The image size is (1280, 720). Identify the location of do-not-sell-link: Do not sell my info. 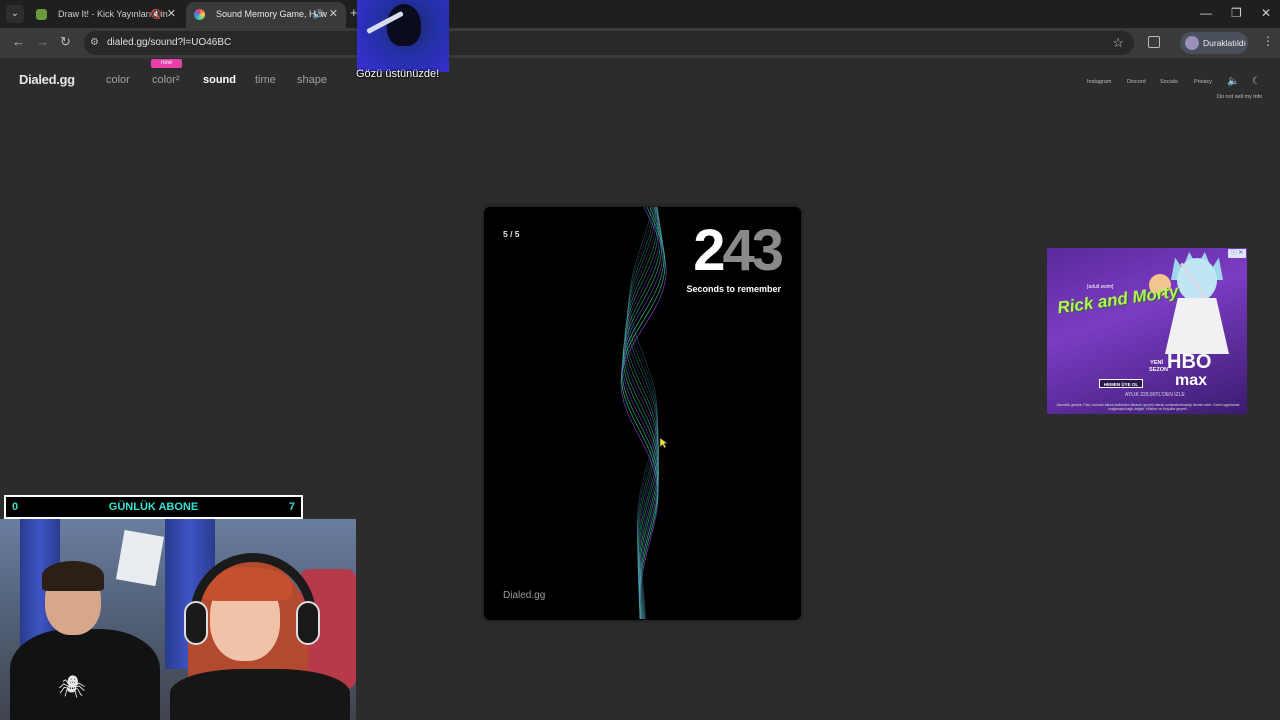
(1239, 97).